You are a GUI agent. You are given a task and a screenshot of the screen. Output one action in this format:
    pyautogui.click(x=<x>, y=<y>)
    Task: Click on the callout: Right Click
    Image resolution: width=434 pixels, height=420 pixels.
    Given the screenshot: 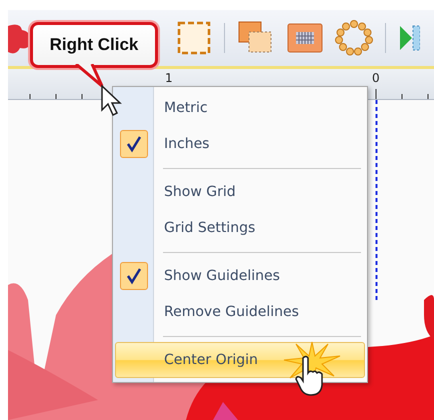 What is the action you would take?
    pyautogui.click(x=94, y=45)
    